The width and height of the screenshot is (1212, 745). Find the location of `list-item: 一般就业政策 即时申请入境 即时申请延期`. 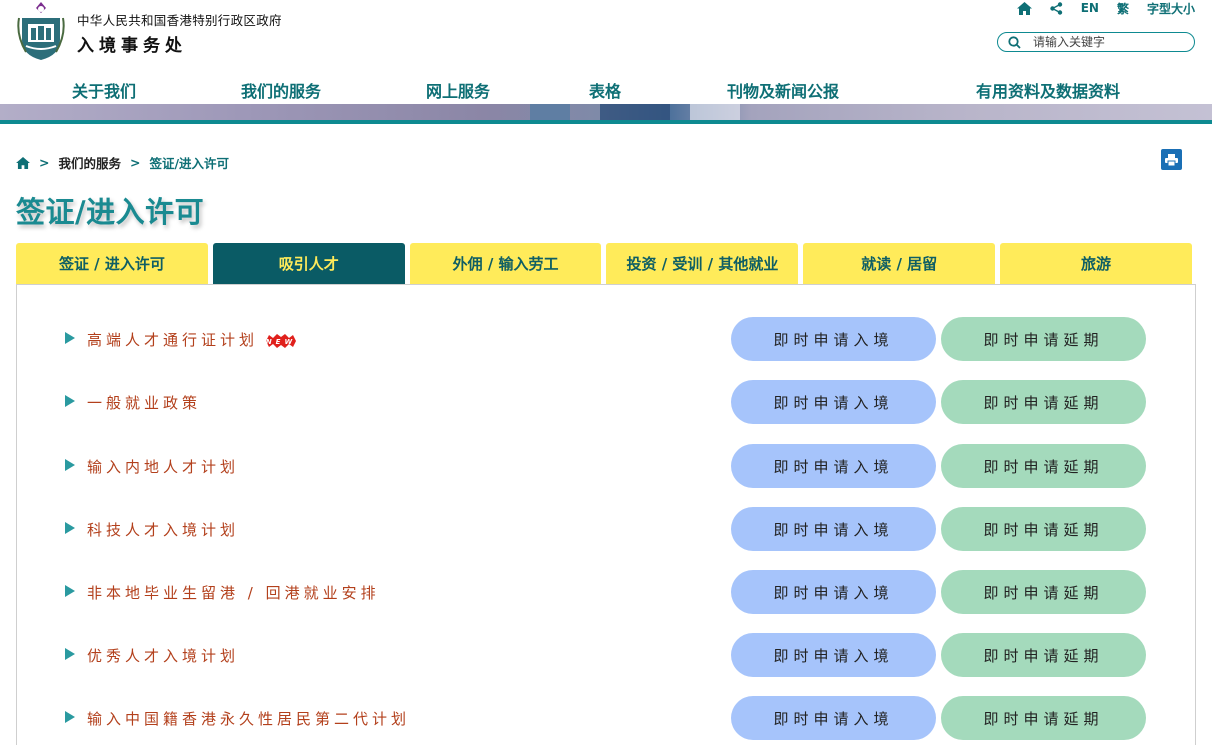

list-item: 一般就业政策 即时申请入境 即时申请延期 is located at coordinates (607, 402).